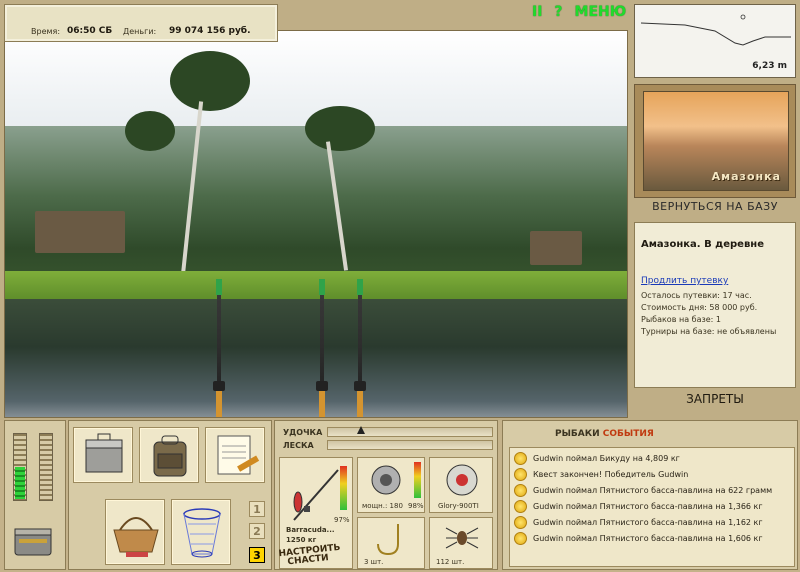 This screenshot has height=572, width=800. What do you see at coordinates (652, 474) in the screenshot?
I see `list-item: Квест закончен! Победитель Gudwin` at bounding box center [652, 474].